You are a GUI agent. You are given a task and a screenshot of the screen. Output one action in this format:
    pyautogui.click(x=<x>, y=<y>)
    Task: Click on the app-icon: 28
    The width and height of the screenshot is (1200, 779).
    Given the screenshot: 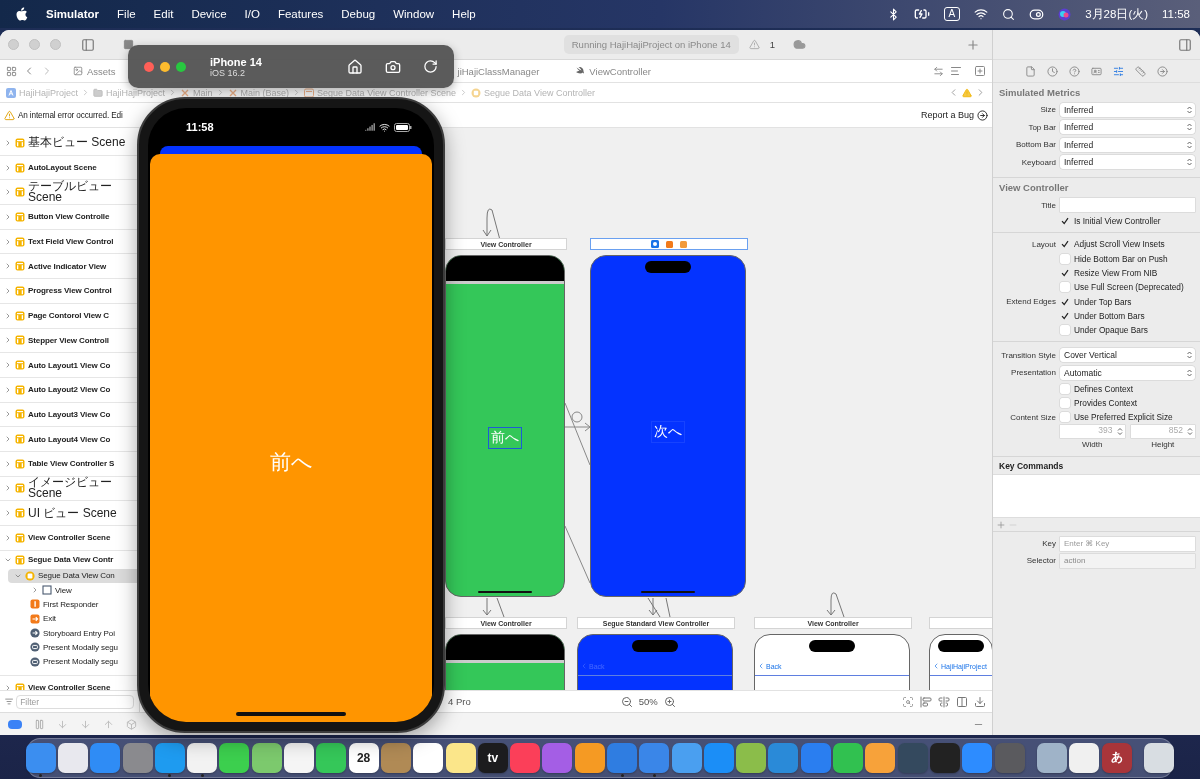 What is the action you would take?
    pyautogui.click(x=363, y=757)
    